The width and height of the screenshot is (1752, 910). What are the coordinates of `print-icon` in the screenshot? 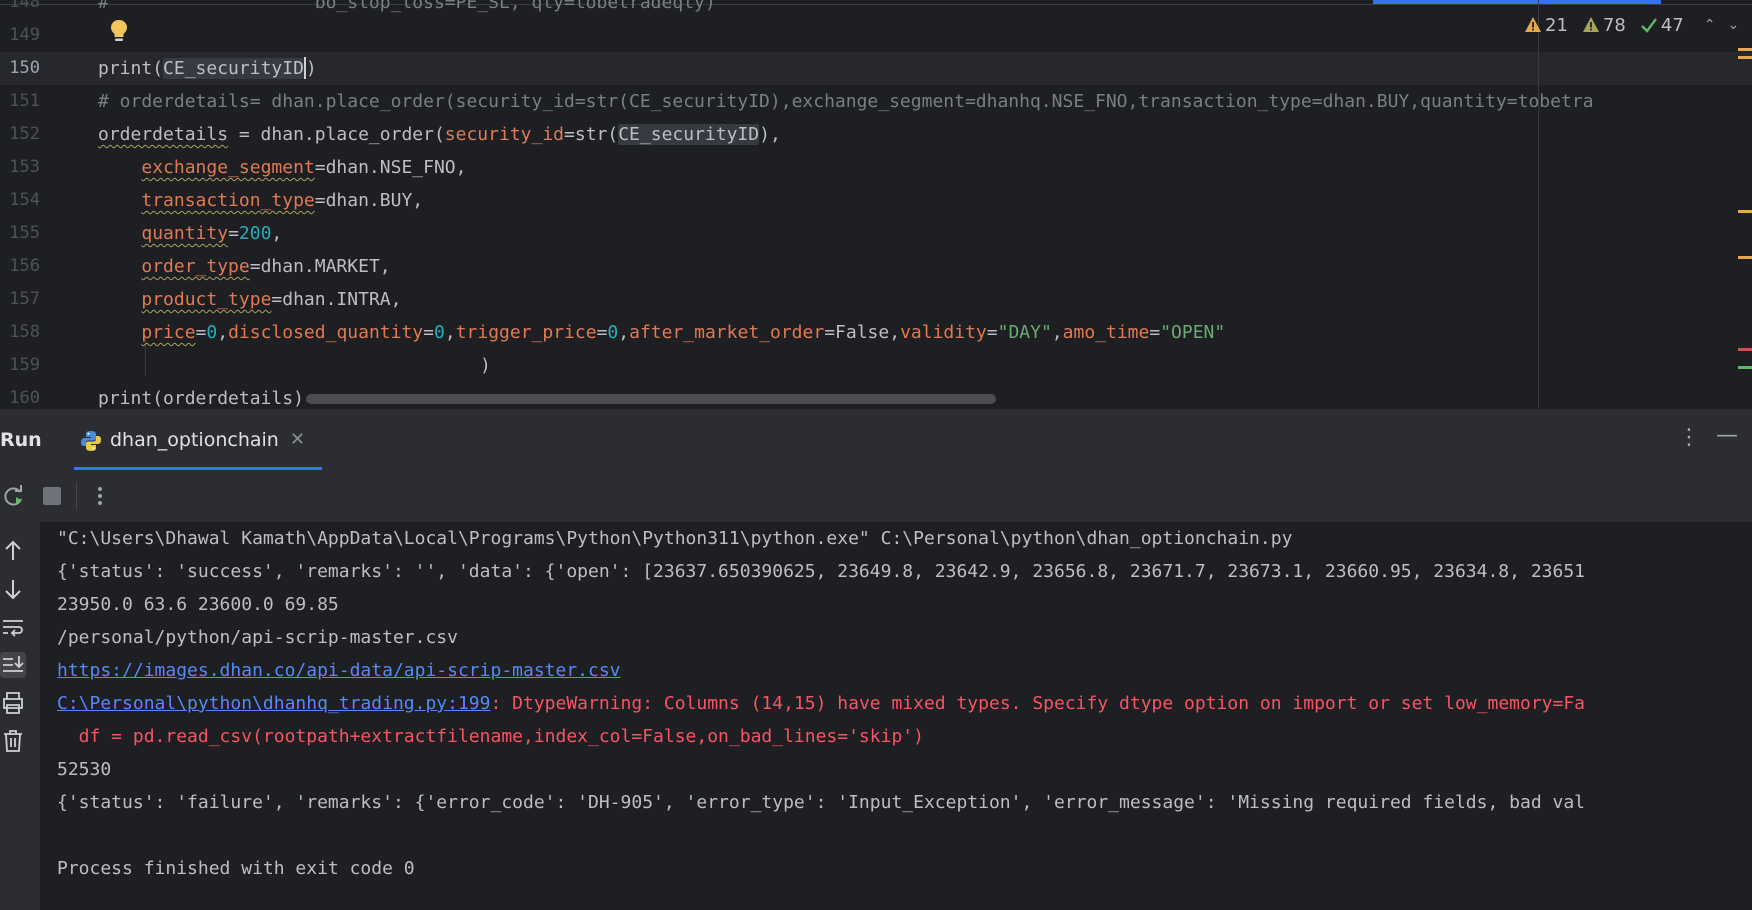 It's located at (13, 703).